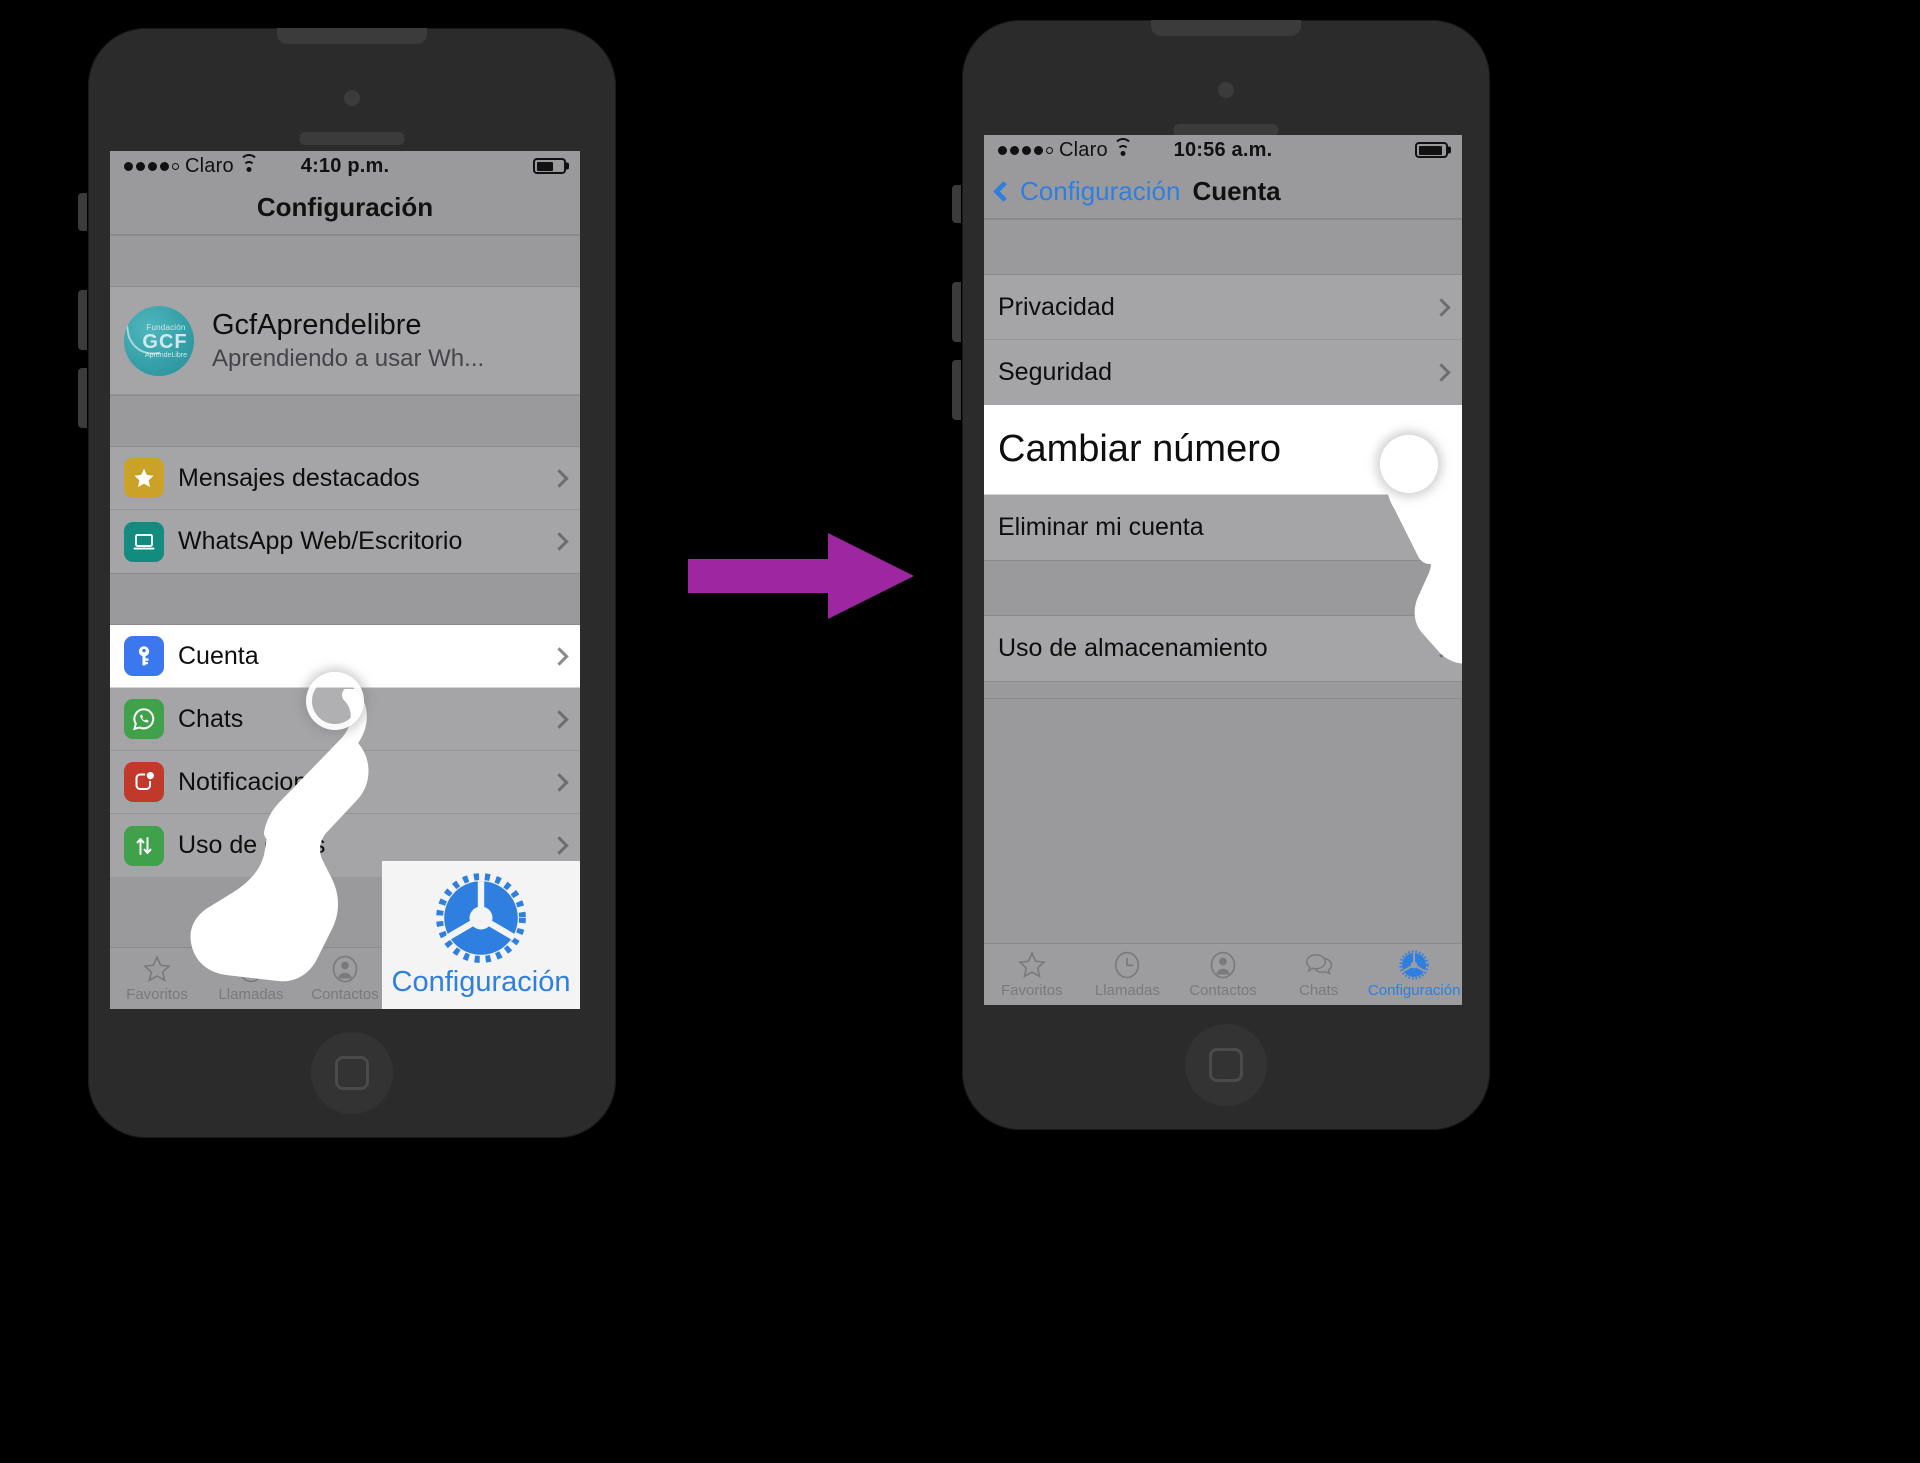 The image size is (1920, 1463). Describe the element at coordinates (1318, 990) in the screenshot. I see `tab-label: Chats` at that location.